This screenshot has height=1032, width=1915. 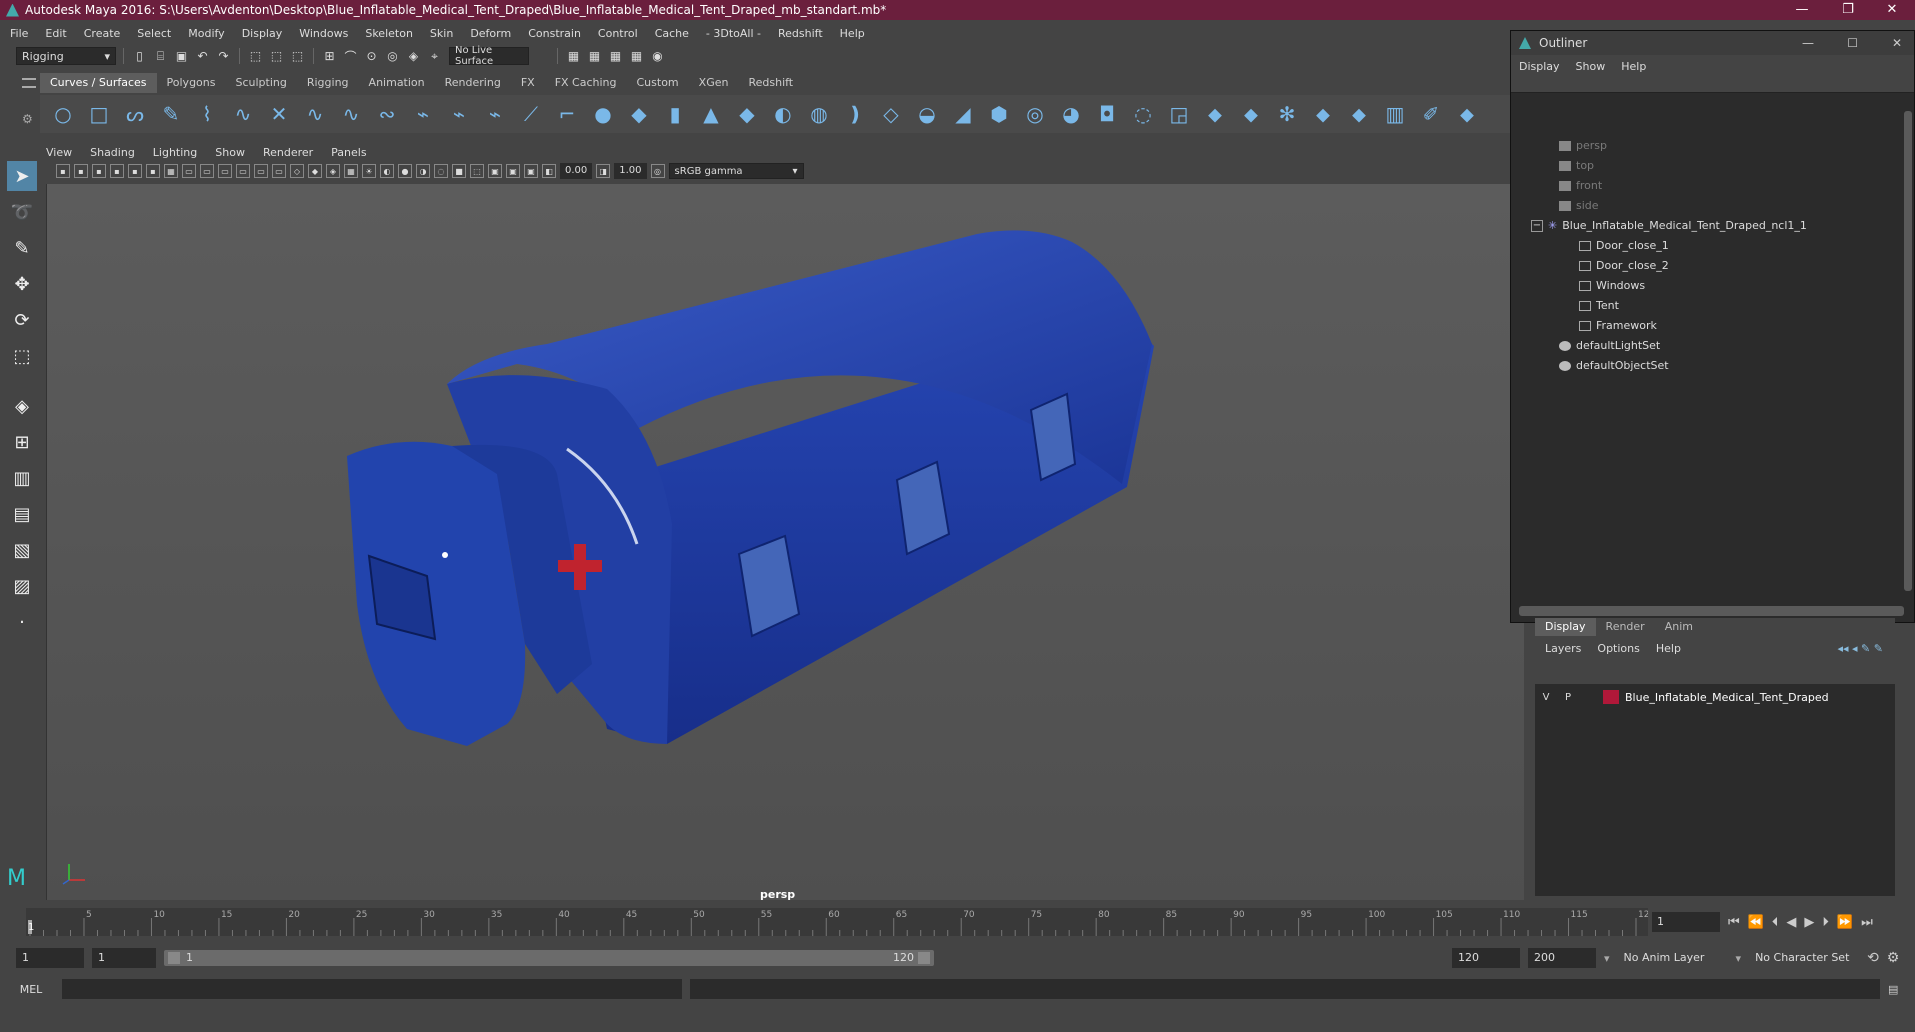 I want to click on menu-display: Display, so click(x=262, y=33).